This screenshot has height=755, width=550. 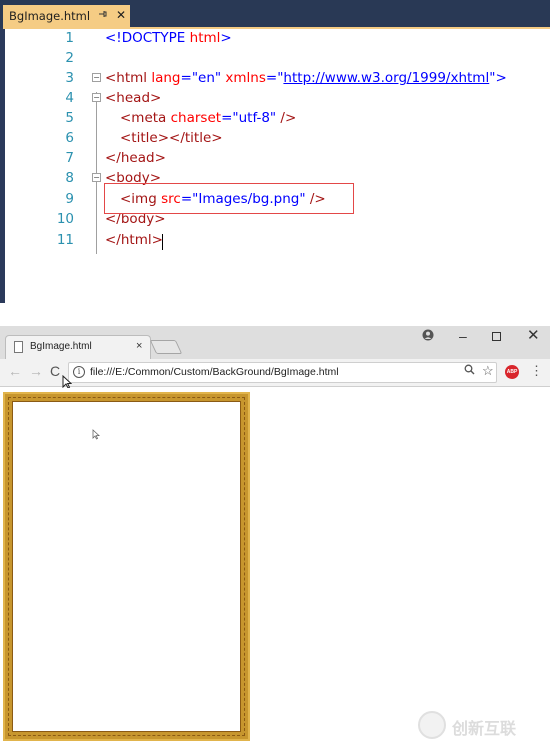 I want to click on code-line: 2, so click(x=275, y=58).